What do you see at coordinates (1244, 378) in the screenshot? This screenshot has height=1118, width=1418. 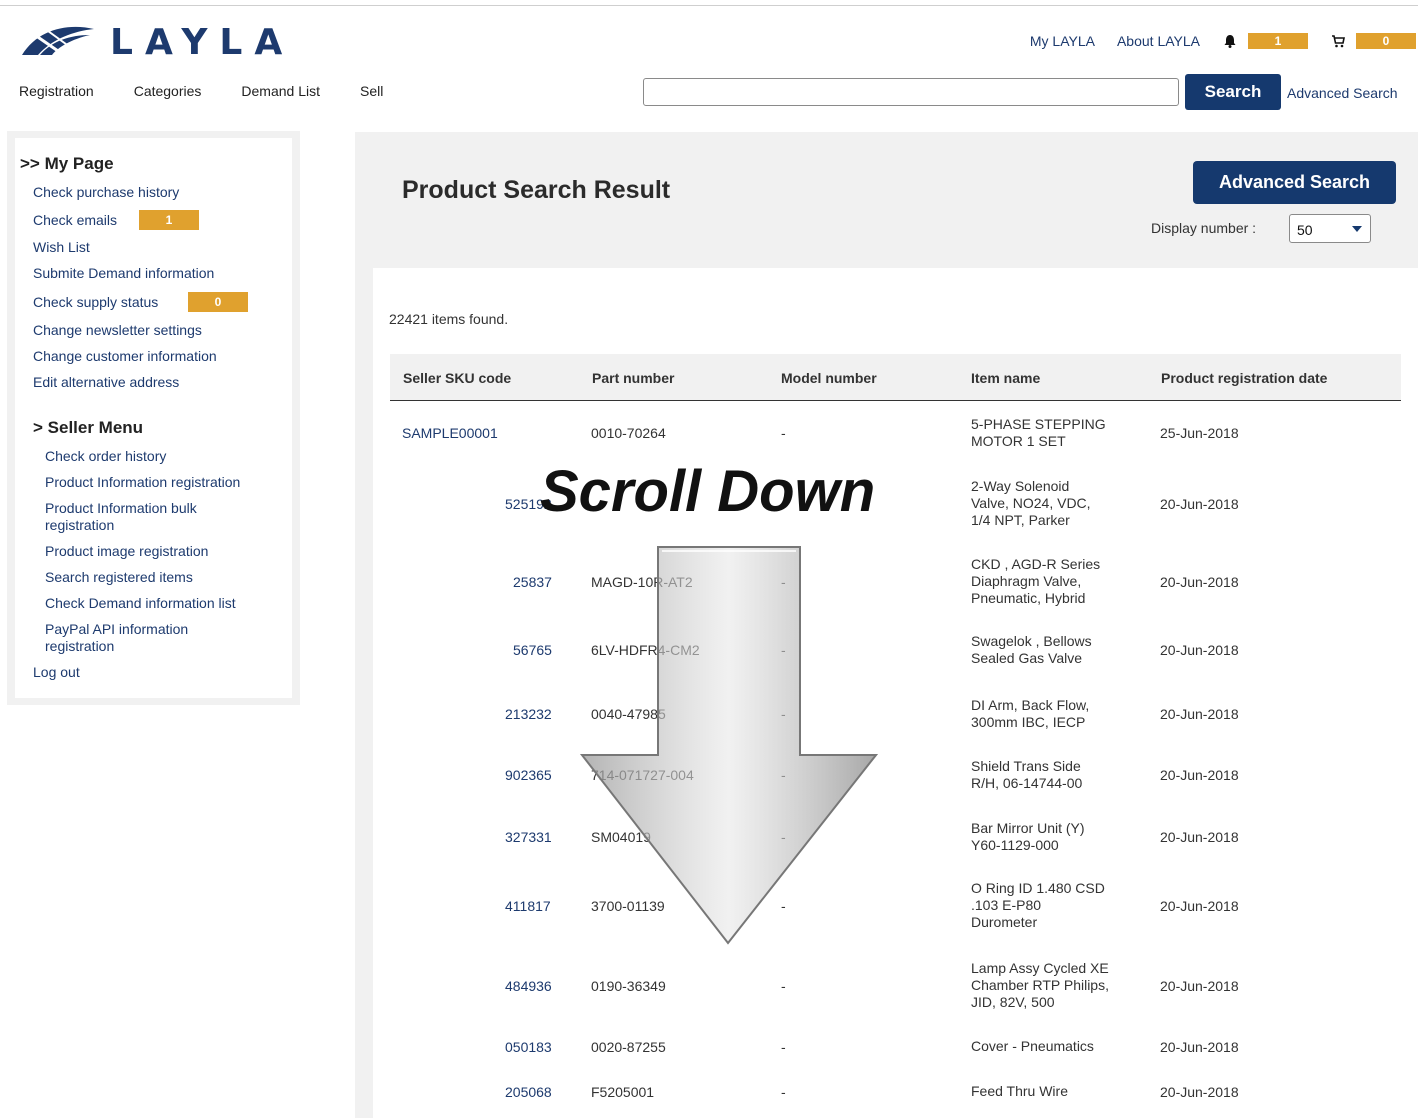 I see `col-registration-date: Product registration date` at bounding box center [1244, 378].